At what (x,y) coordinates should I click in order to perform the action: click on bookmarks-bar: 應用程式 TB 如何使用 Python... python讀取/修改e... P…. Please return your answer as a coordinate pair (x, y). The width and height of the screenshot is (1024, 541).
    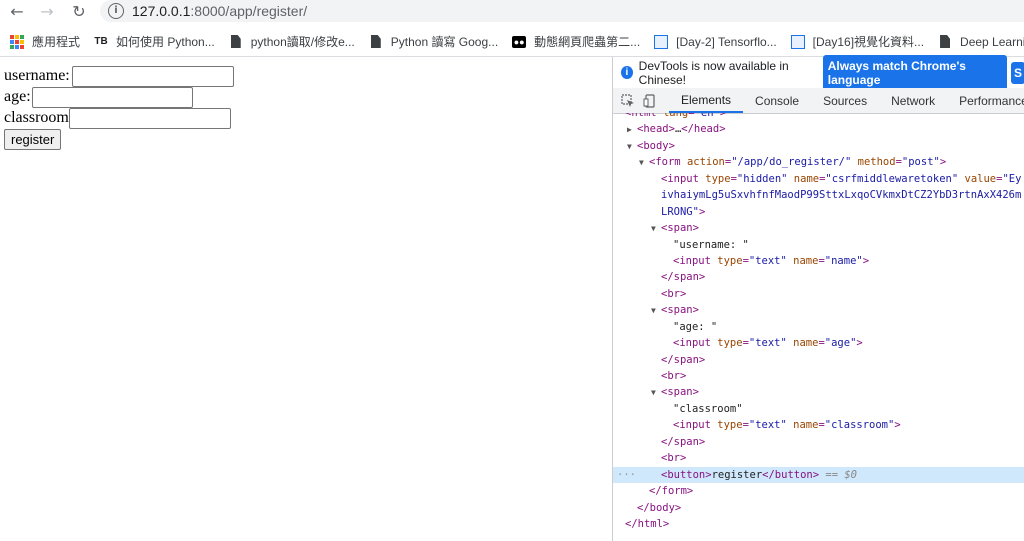
    Looking at the image, I should click on (512, 42).